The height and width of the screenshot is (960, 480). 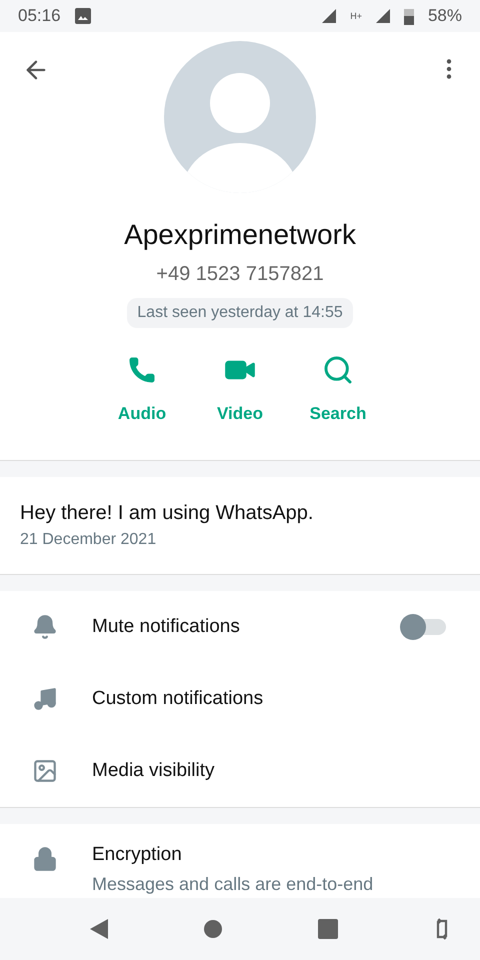 I want to click on last-seen: Last seen yesterday at 14:55, so click(x=240, y=313).